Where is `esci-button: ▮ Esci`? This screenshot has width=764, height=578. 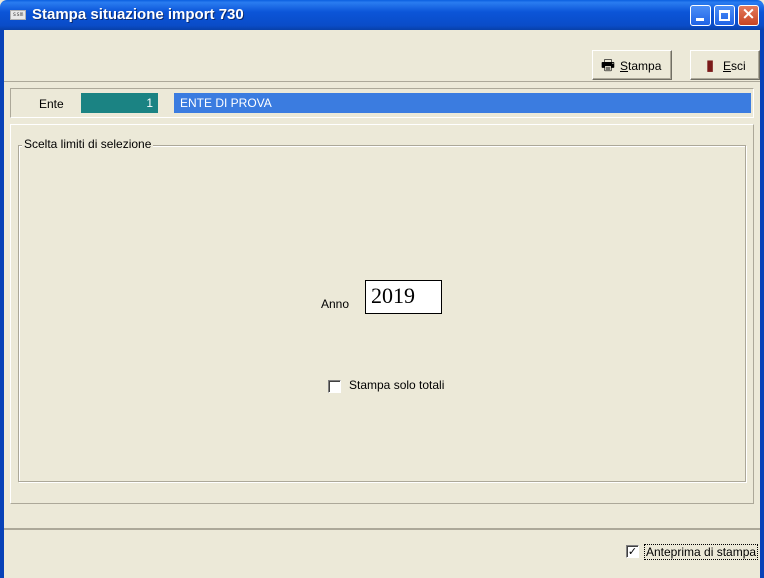 esci-button: ▮ Esci is located at coordinates (725, 65).